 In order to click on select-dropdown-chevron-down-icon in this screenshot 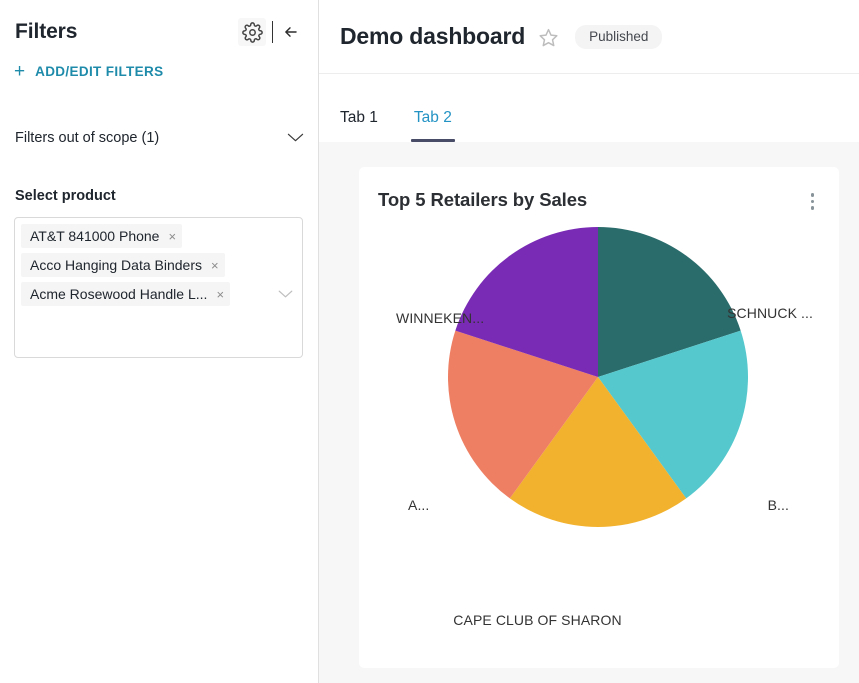, I will do `click(285, 294)`.